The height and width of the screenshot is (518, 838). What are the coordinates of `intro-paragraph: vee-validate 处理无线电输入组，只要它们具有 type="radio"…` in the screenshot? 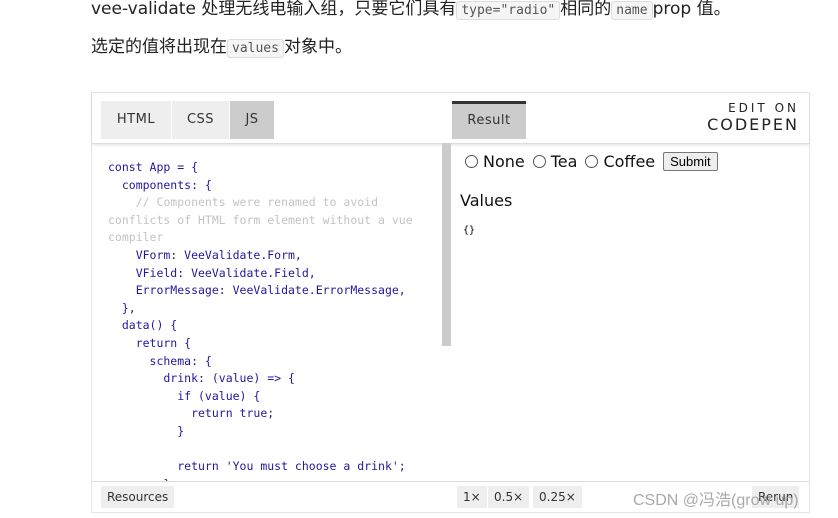 It's located at (411, 33).